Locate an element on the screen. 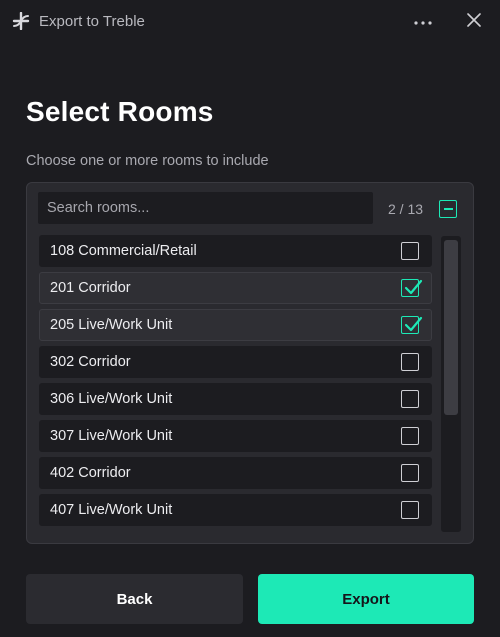  room-row: 306 Live/Work Unit is located at coordinates (235, 399).